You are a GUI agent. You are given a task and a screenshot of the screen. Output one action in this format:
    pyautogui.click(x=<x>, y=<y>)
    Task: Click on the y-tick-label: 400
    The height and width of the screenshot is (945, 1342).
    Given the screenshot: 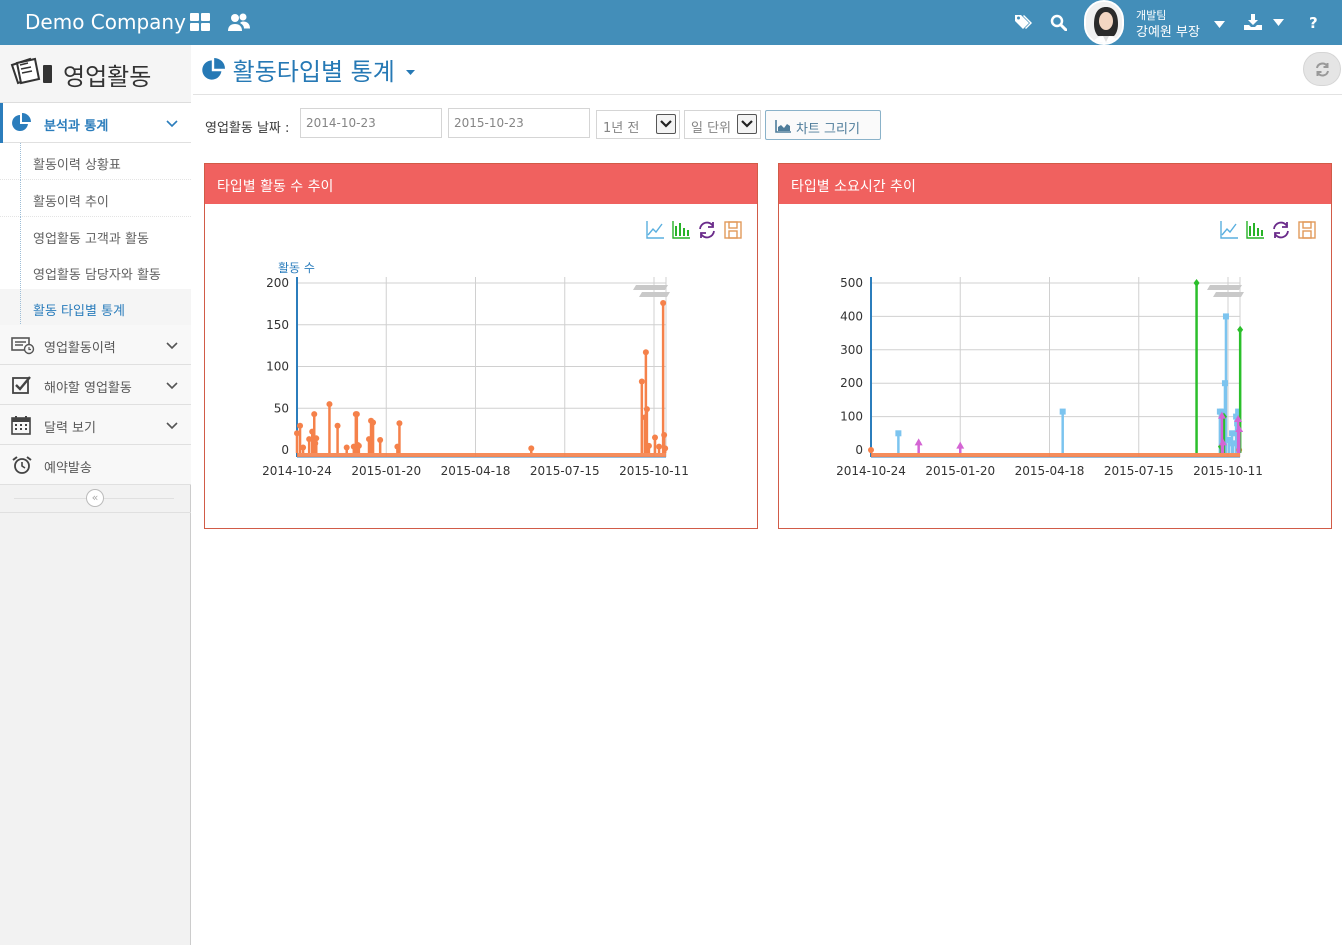 What is the action you would take?
    pyautogui.click(x=851, y=316)
    